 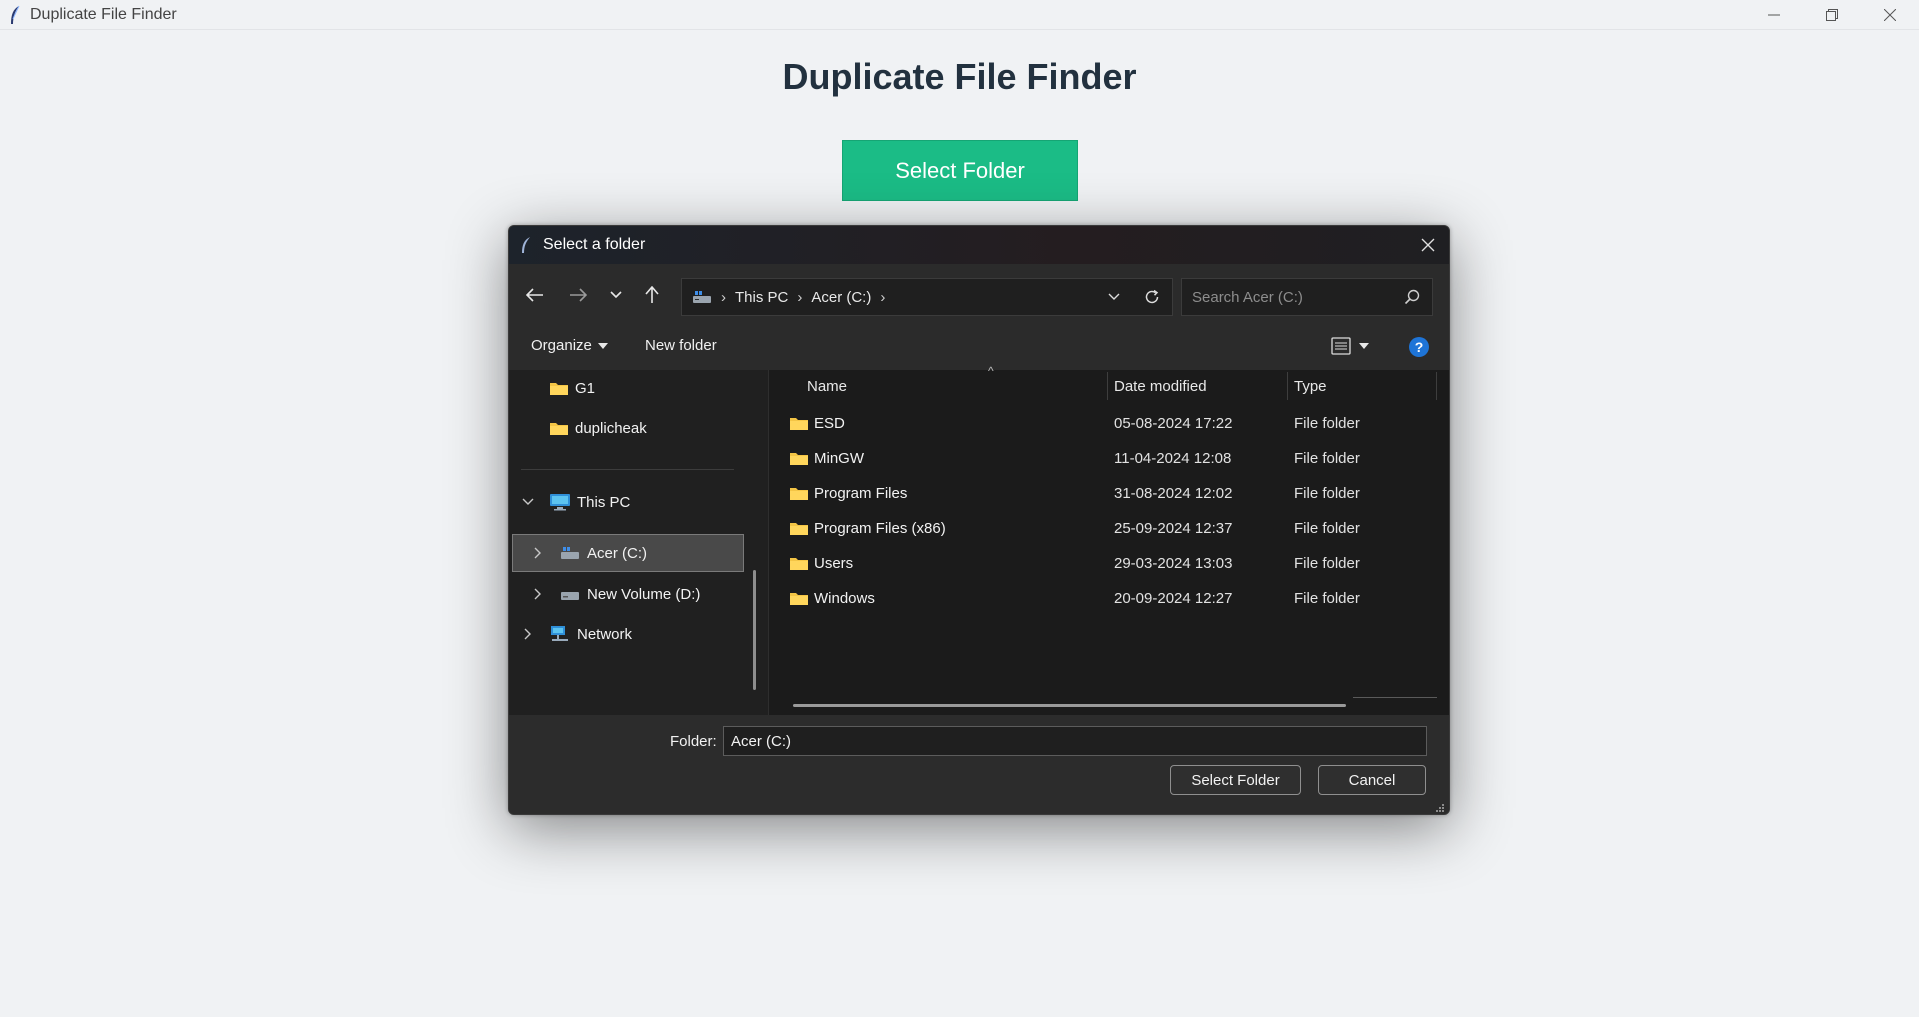 I want to click on sort-ascending-icon: ^, so click(x=991, y=371).